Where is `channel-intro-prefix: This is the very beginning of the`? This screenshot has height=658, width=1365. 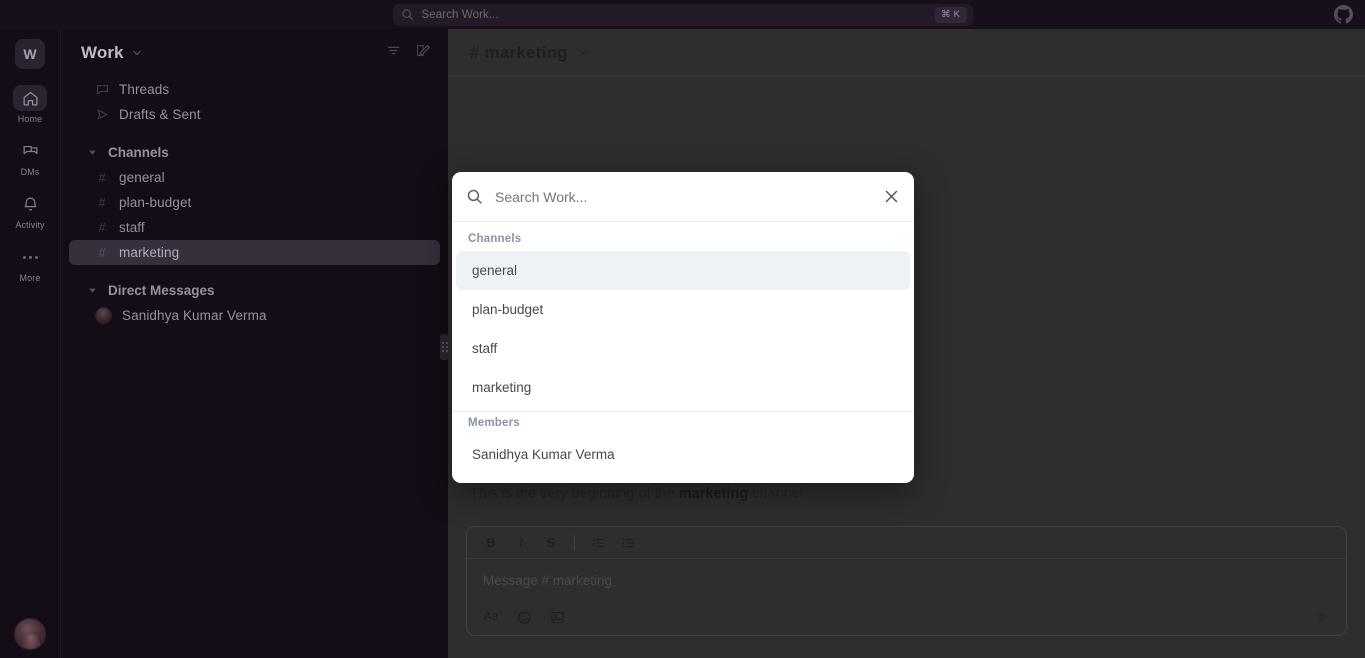
channel-intro-prefix: This is the very beginning of the is located at coordinates (574, 493).